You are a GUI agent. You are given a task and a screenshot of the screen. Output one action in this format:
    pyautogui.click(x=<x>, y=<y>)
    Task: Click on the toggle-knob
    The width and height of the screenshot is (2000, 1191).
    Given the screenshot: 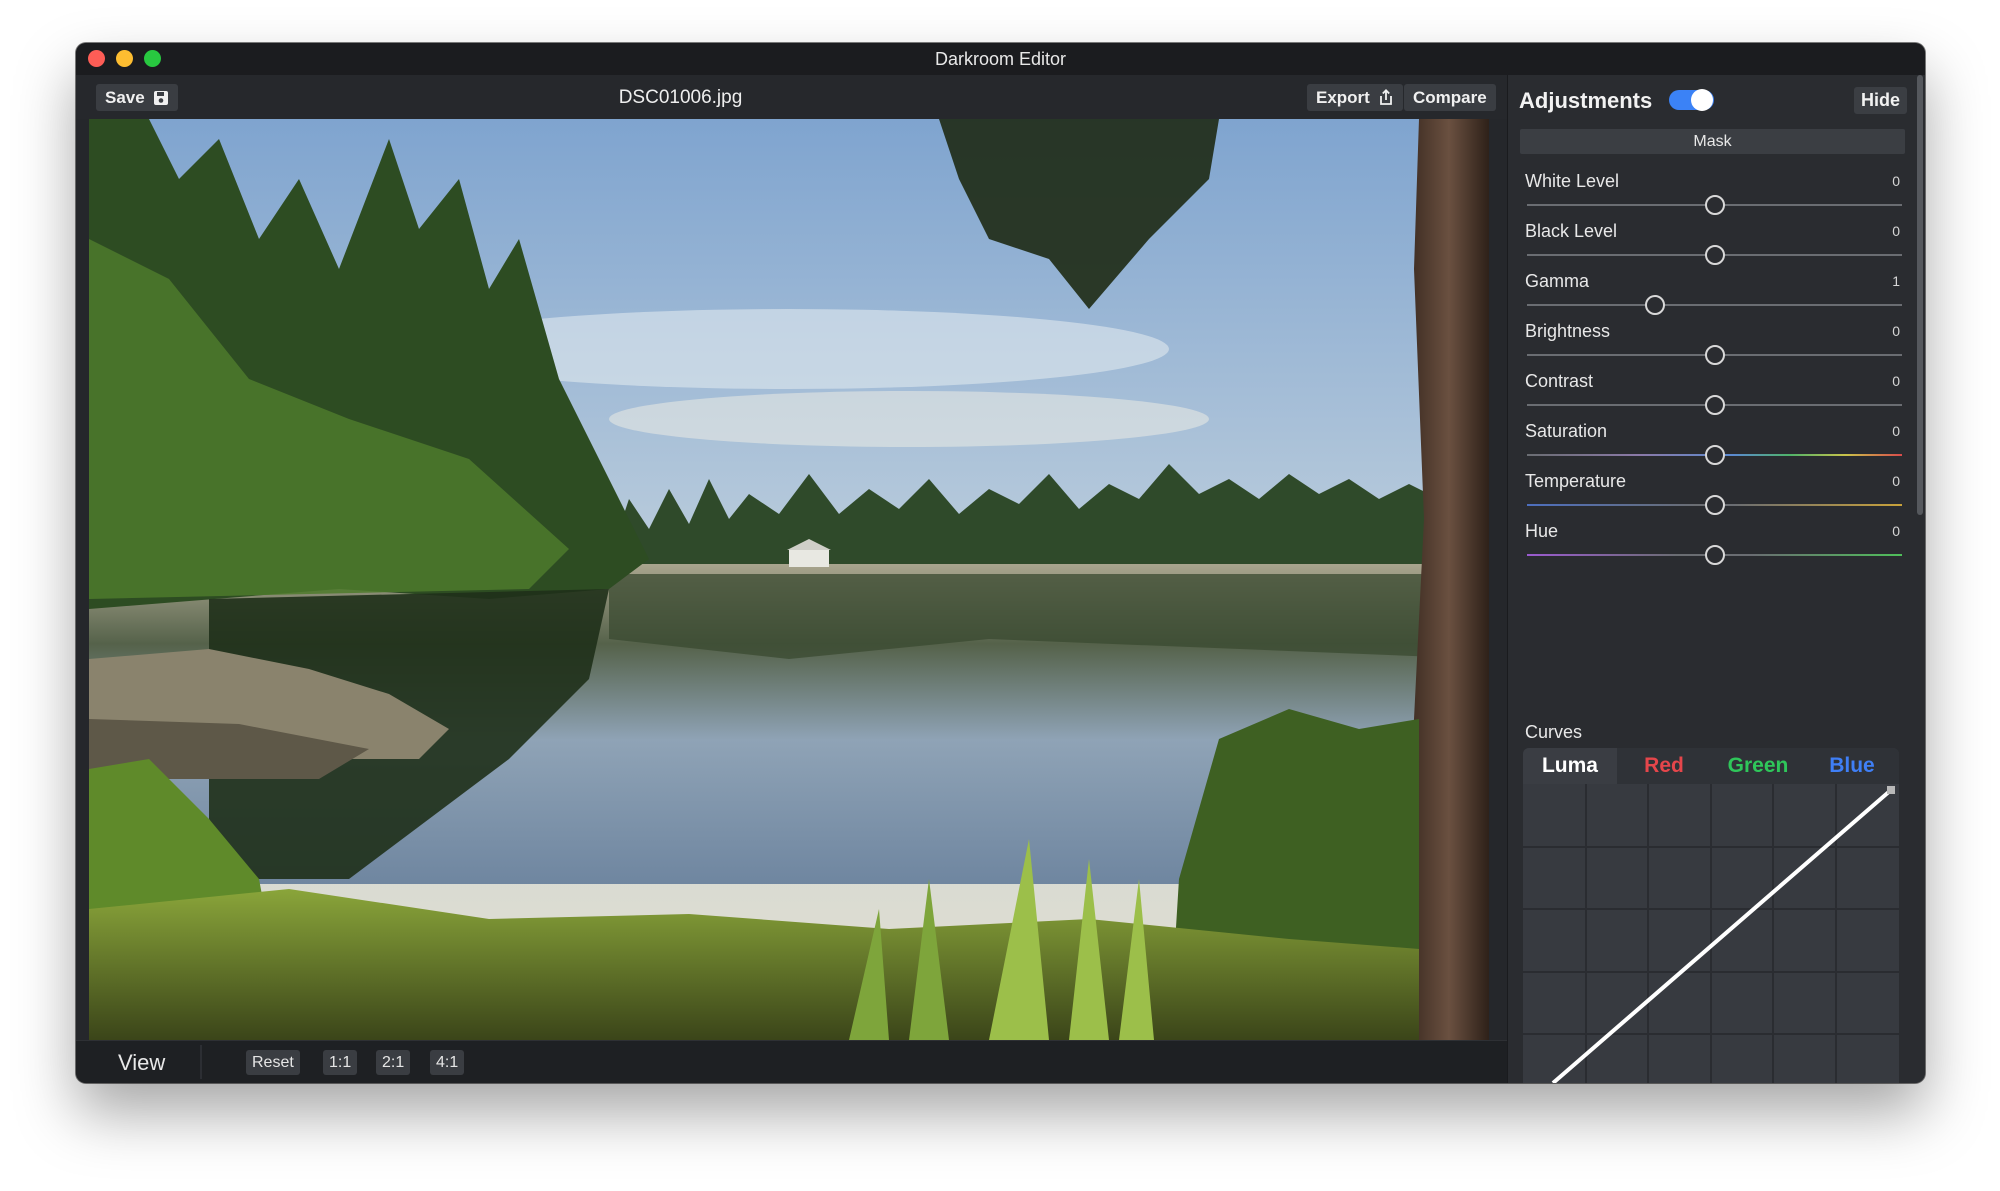 What is the action you would take?
    pyautogui.click(x=1702, y=100)
    